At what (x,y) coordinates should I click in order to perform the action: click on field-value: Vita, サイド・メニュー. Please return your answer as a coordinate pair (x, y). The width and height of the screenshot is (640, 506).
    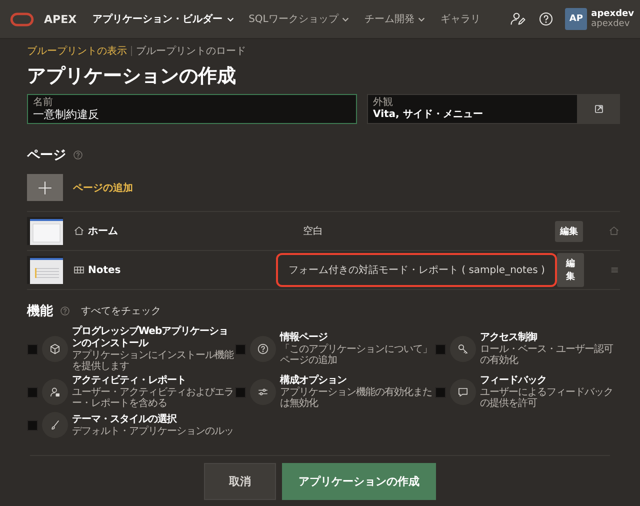
    Looking at the image, I should click on (428, 114).